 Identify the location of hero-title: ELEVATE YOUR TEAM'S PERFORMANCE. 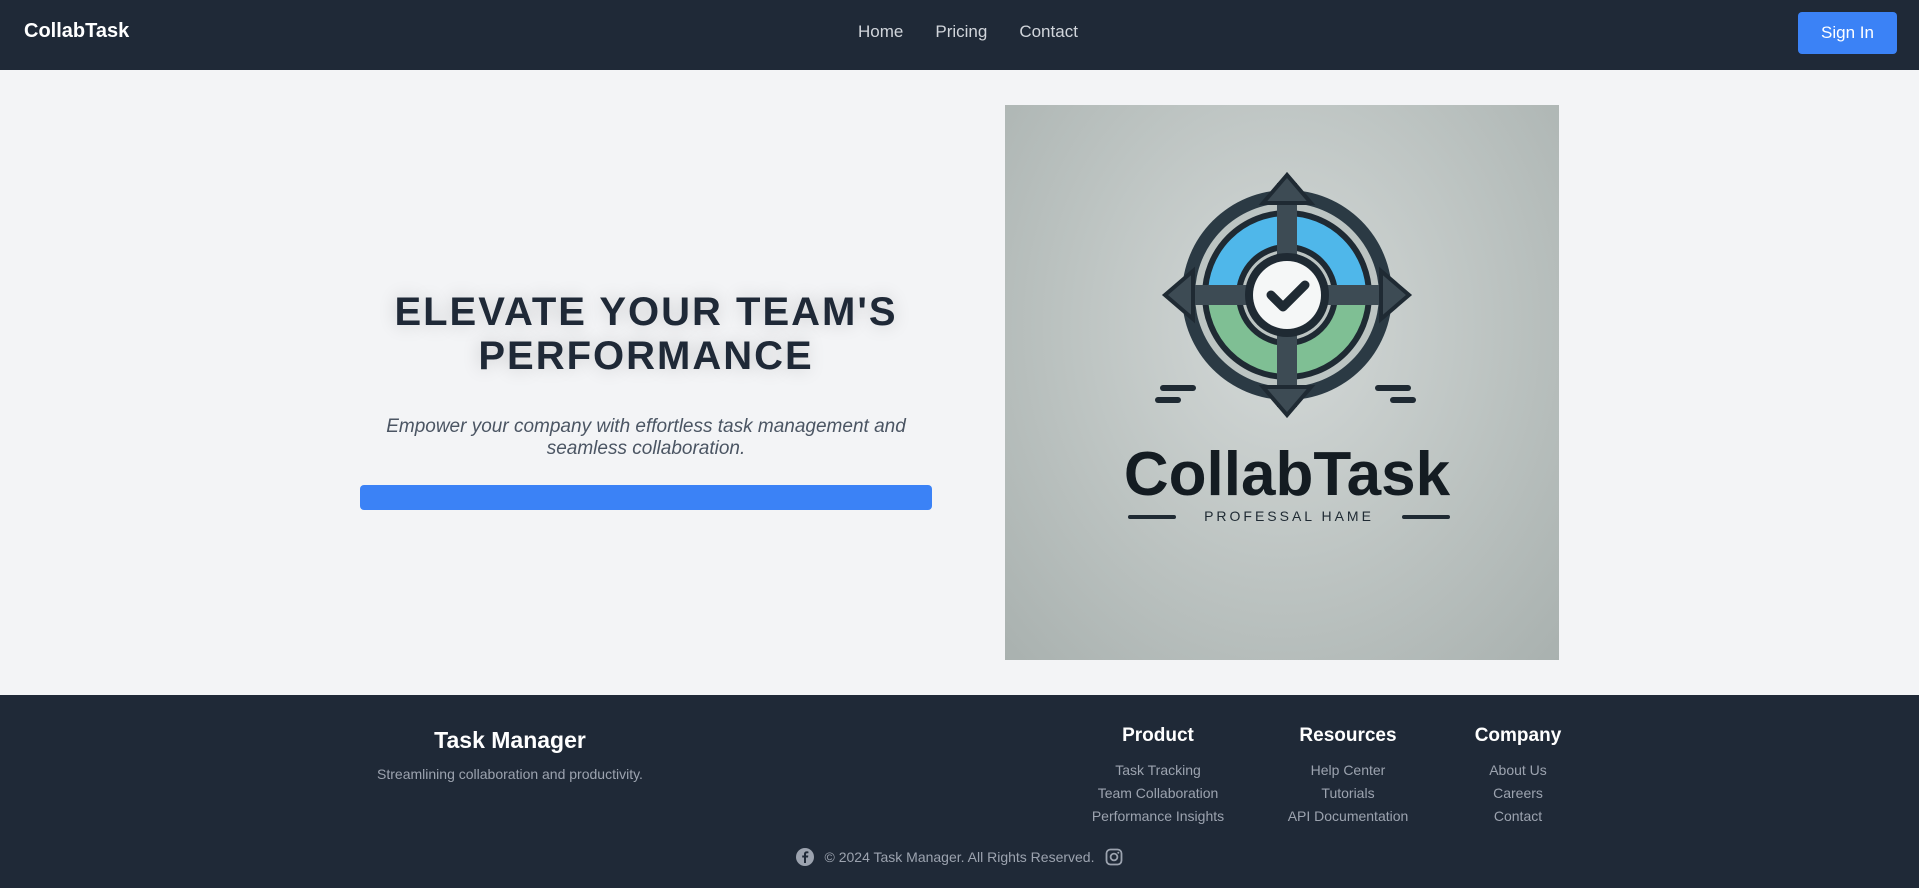
(646, 334).